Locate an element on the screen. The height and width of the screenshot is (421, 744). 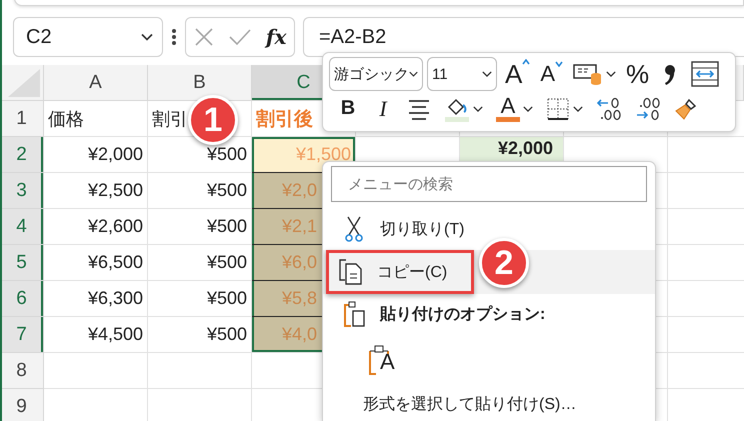
paste-option-label: A is located at coordinates (387, 362).